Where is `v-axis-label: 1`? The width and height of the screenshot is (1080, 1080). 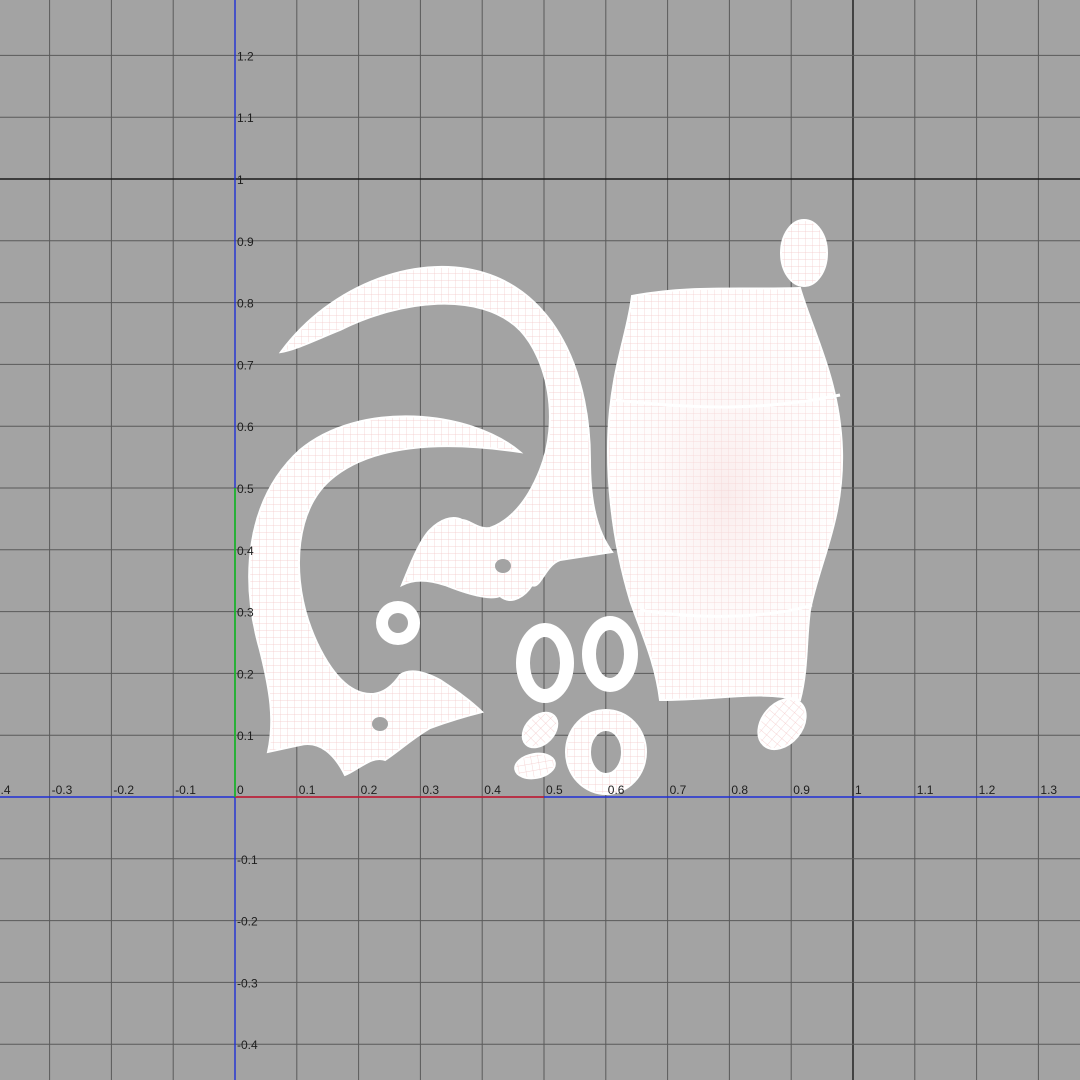 v-axis-label: 1 is located at coordinates (240, 180).